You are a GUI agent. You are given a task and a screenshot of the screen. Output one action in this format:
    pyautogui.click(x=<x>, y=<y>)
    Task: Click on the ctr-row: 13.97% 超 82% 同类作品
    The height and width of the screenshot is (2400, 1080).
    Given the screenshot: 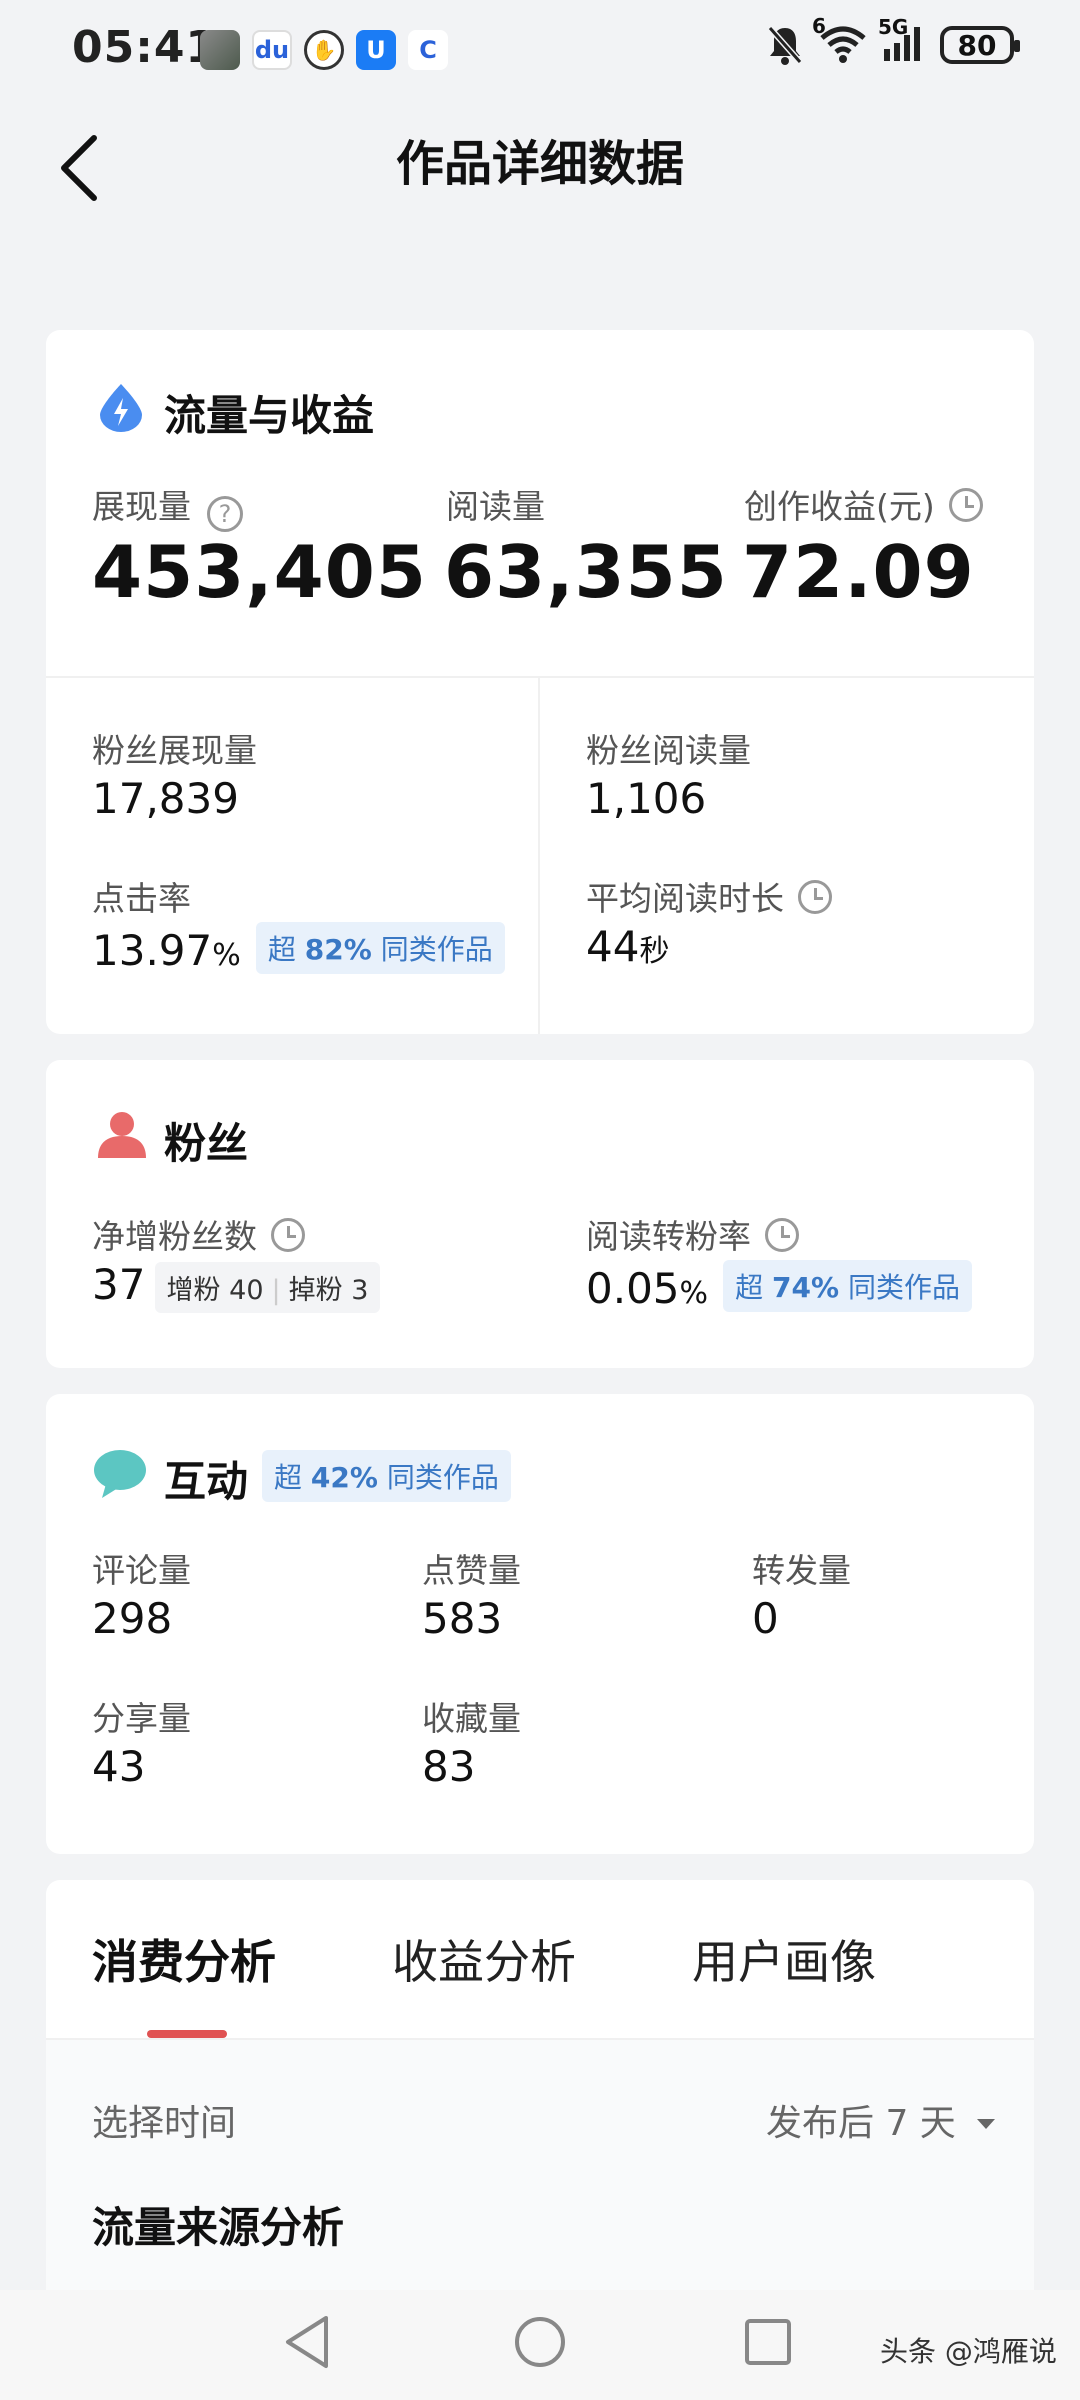 What is the action you would take?
    pyautogui.click(x=298, y=948)
    